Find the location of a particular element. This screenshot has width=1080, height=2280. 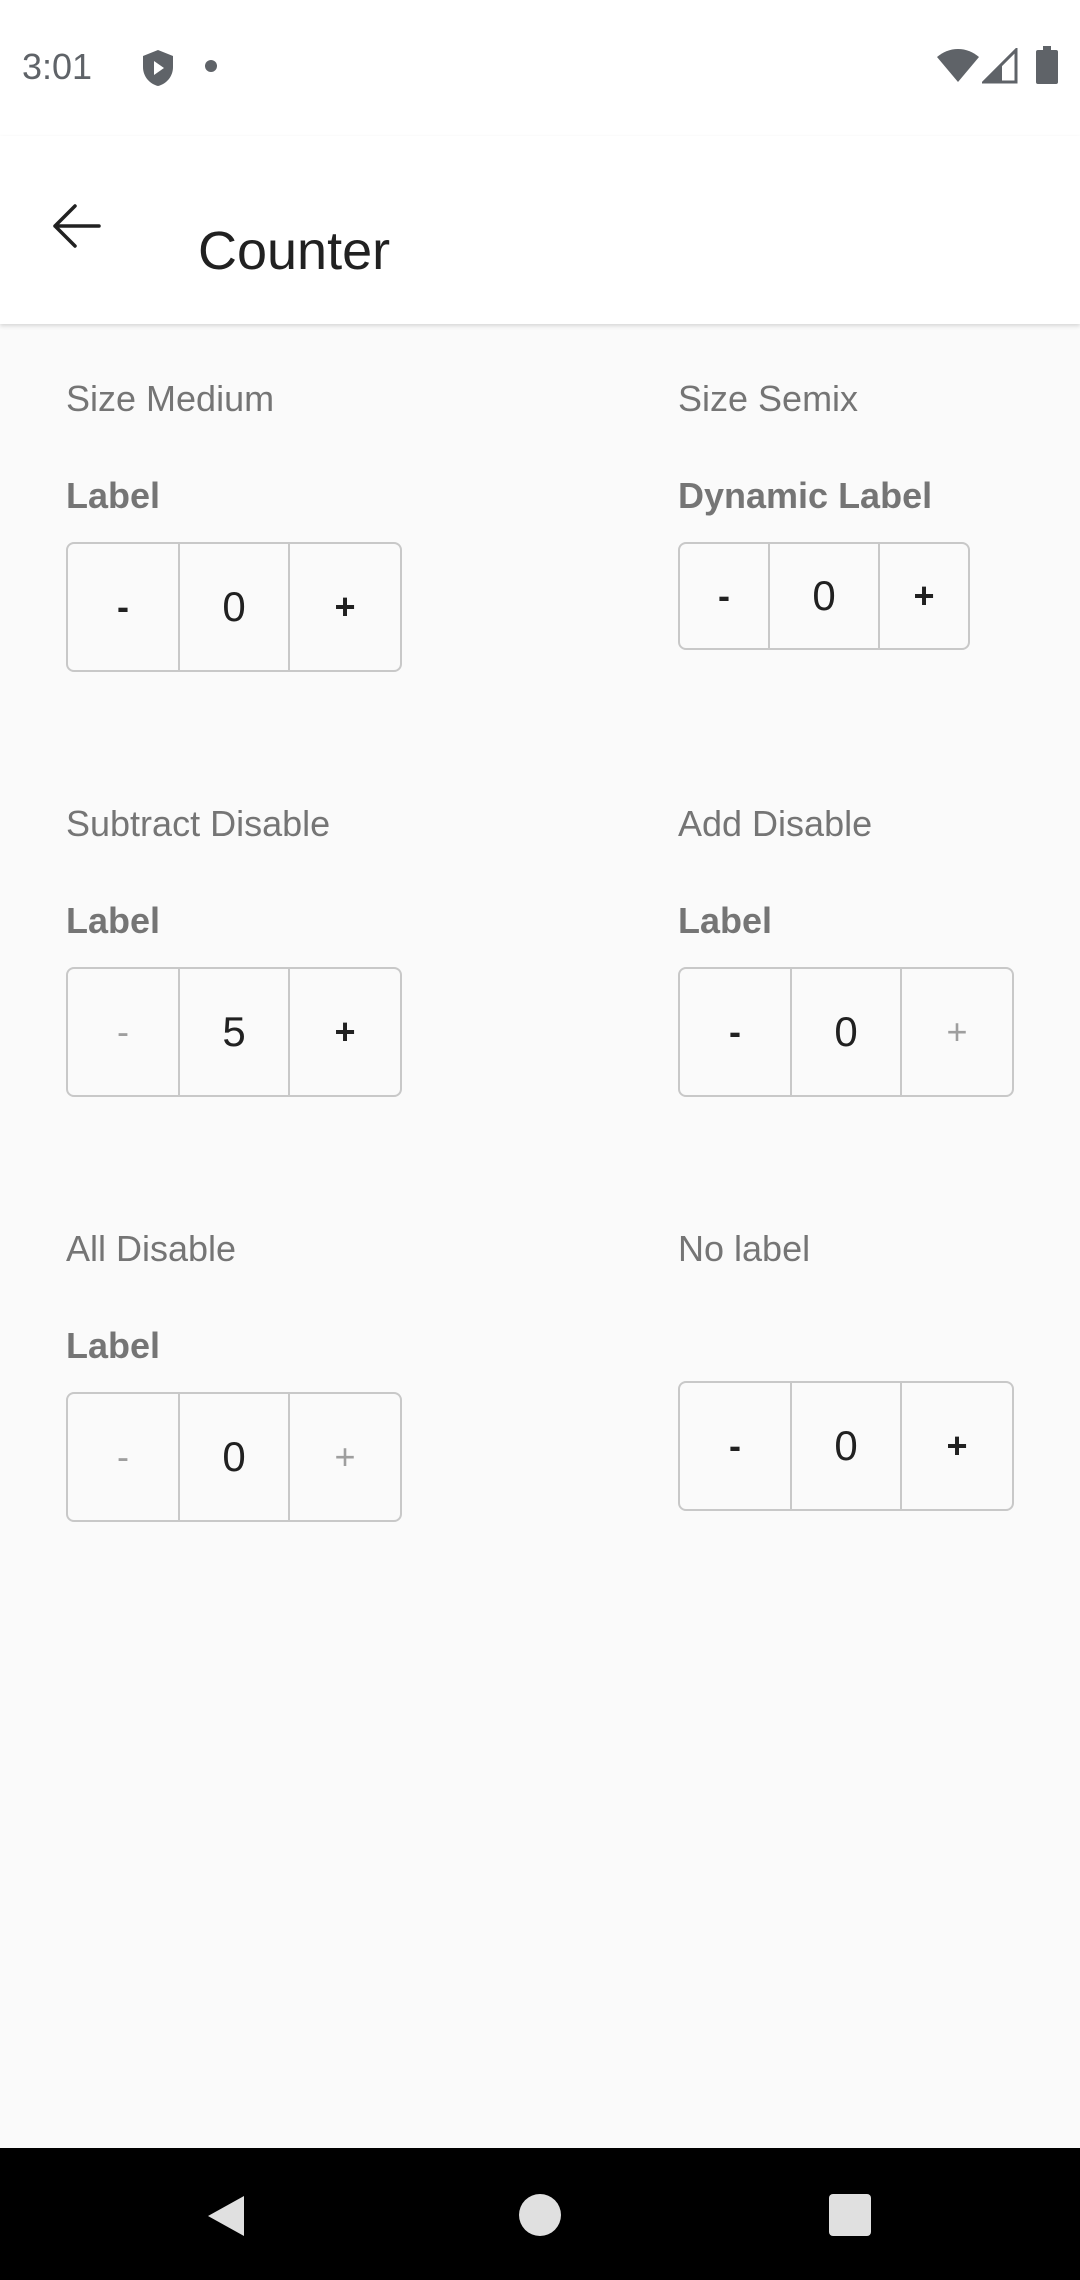

counter-no-label: - 0 + is located at coordinates (846, 1446).